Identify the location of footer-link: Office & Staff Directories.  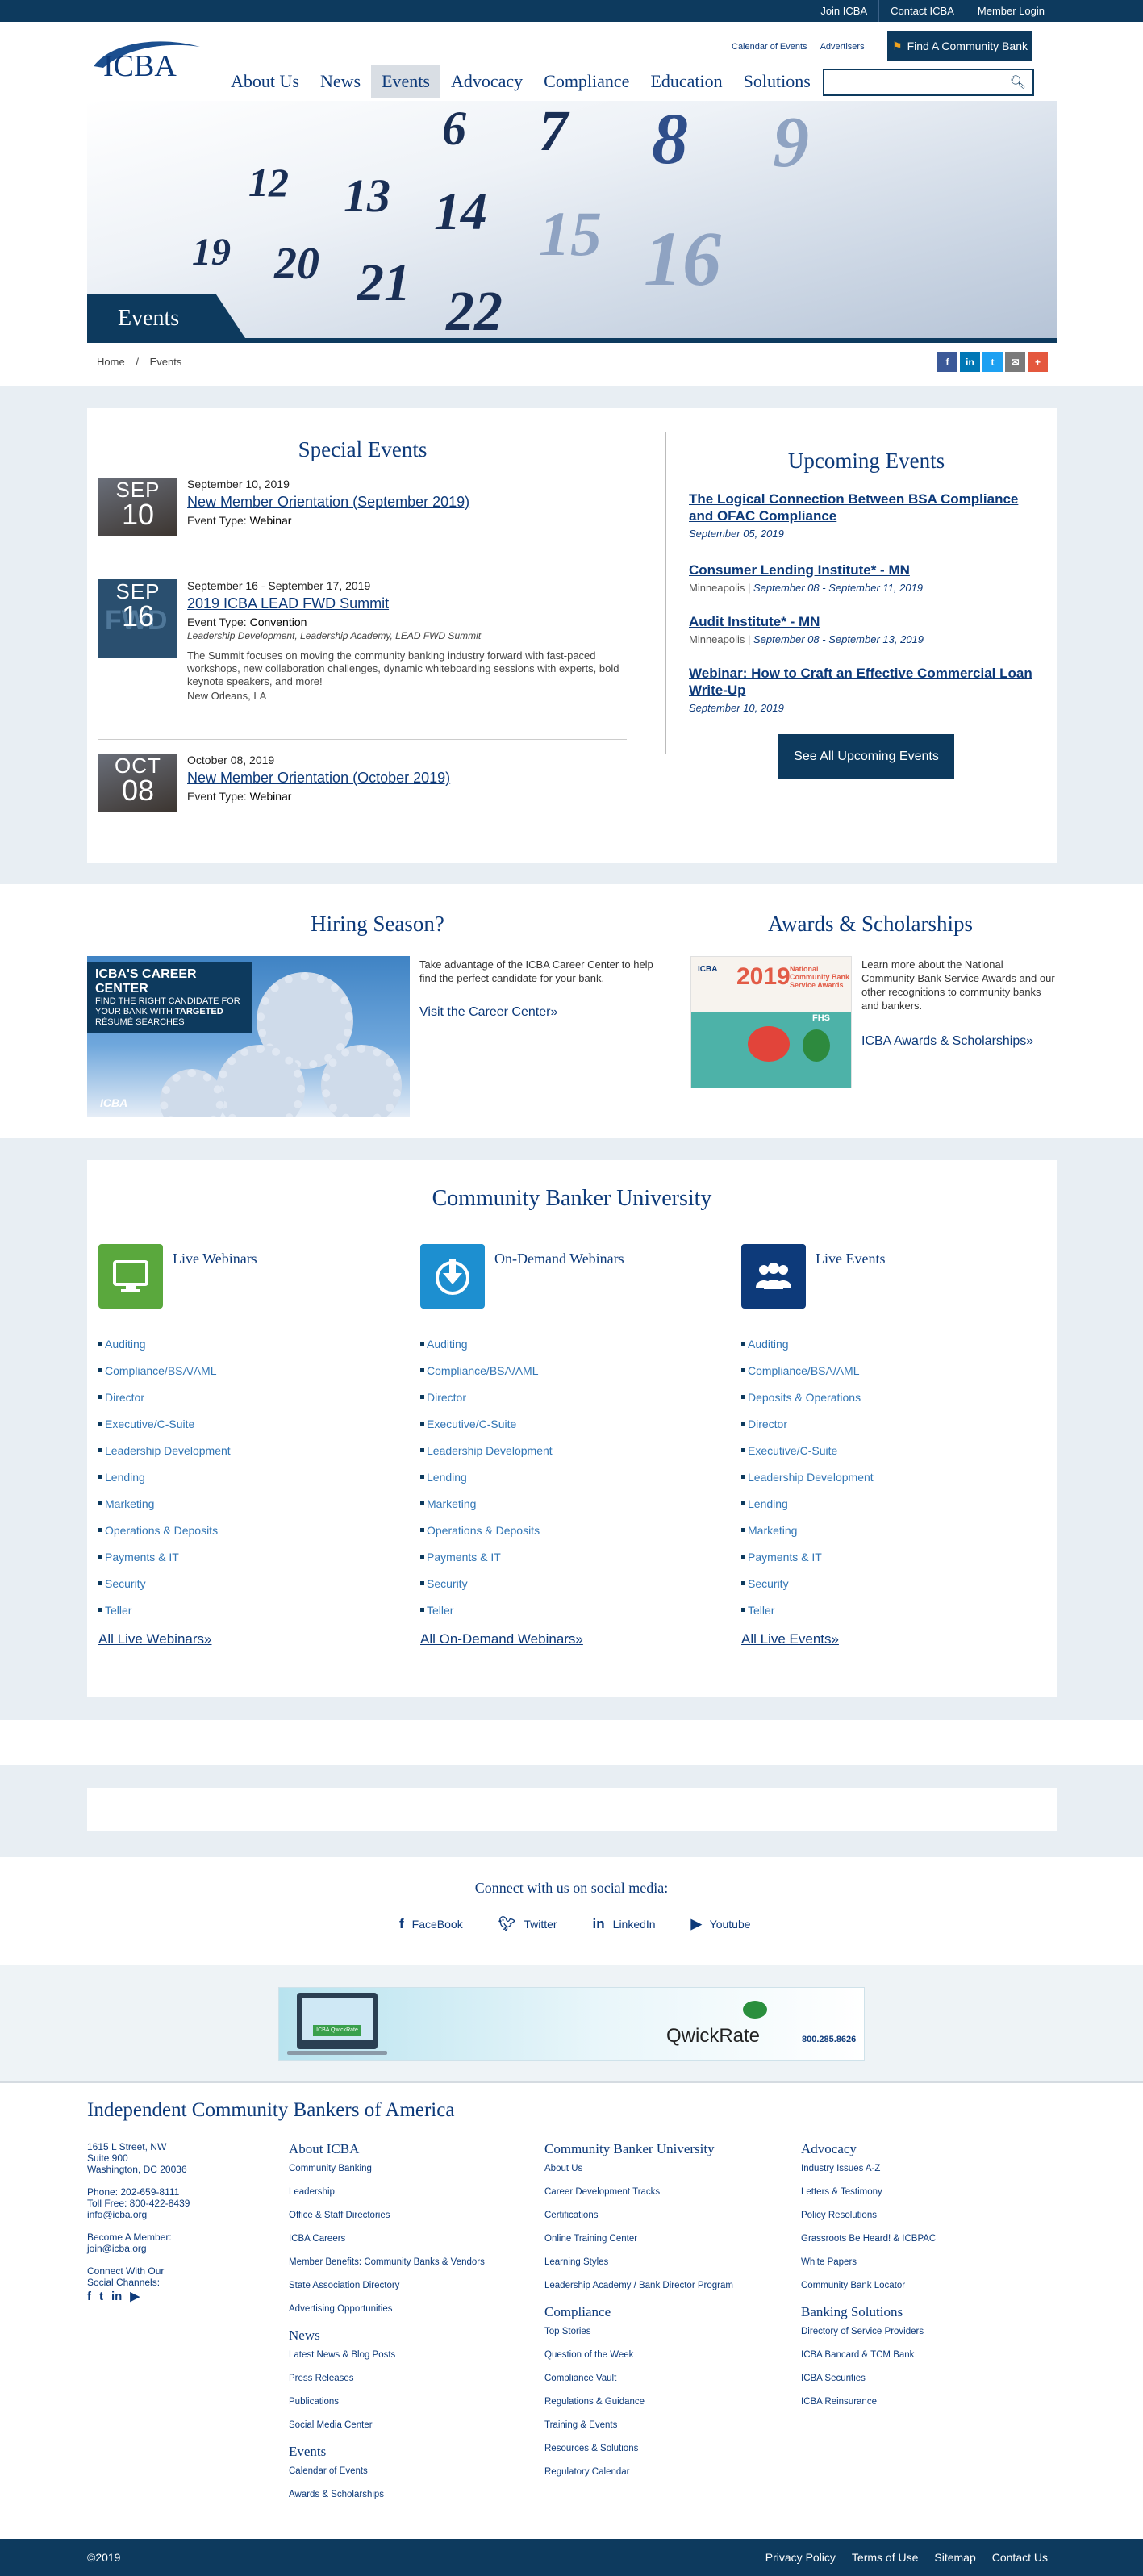
(410, 2222).